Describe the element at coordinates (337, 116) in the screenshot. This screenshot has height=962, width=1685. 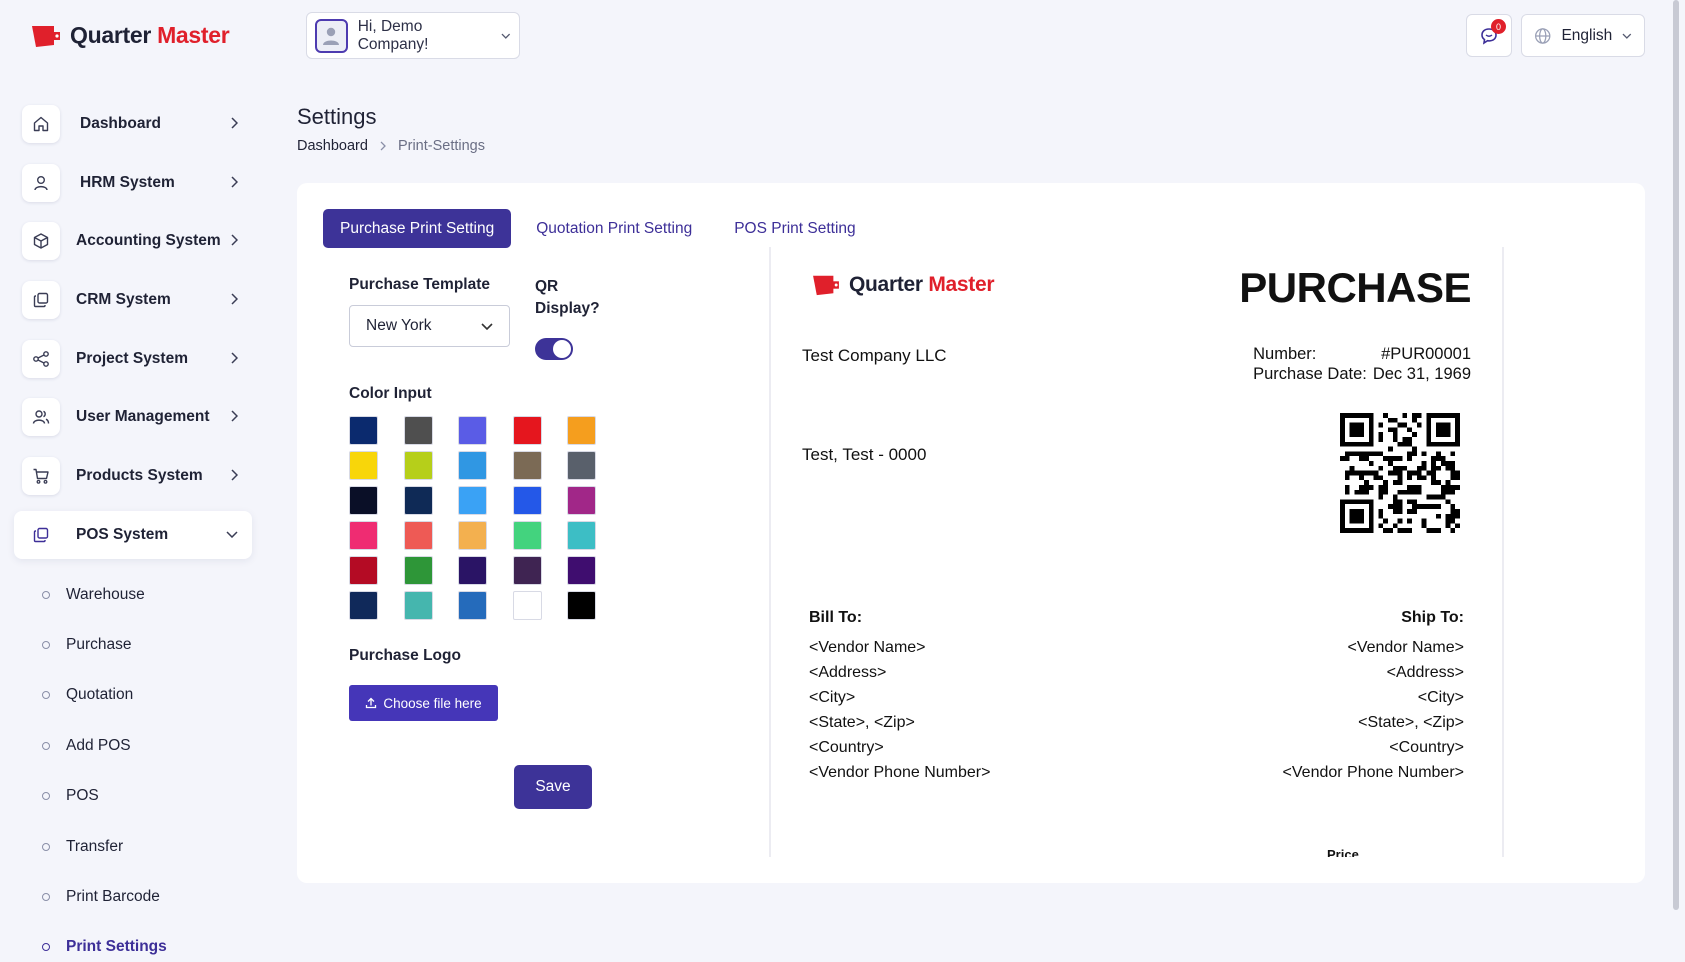
I see `page-title: Settings` at that location.